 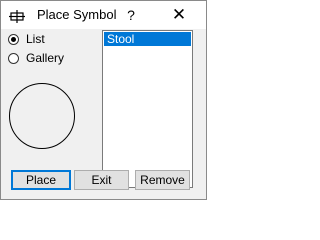 I want to click on place-button: Place, so click(x=41, y=180).